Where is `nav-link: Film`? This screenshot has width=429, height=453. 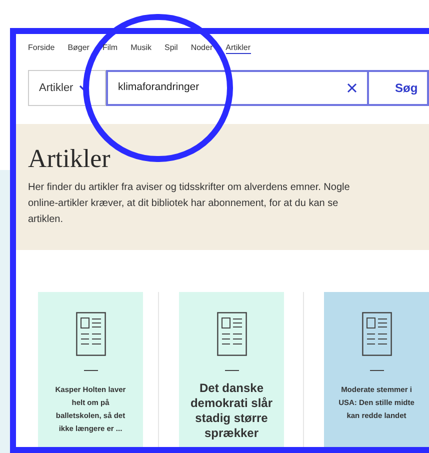 nav-link: Film is located at coordinates (110, 48).